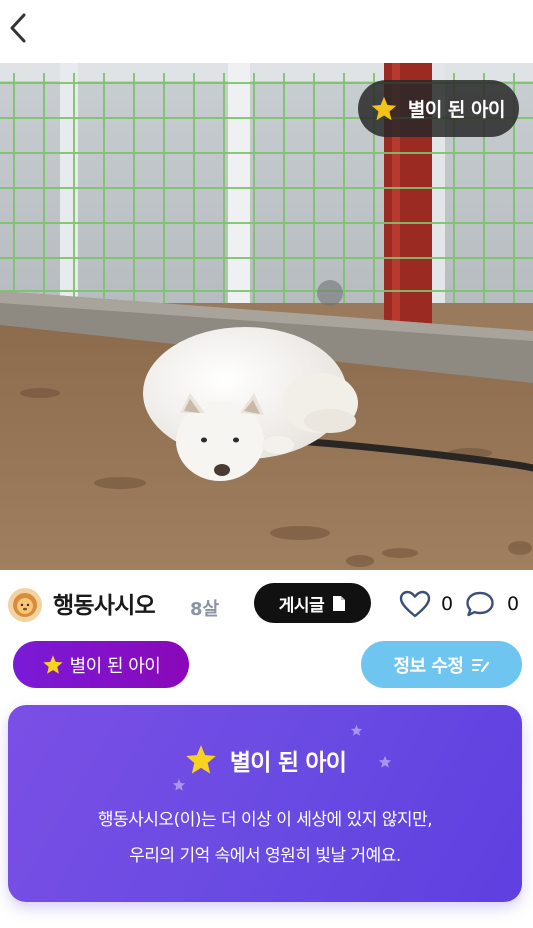 The width and height of the screenshot is (533, 928). I want to click on memorial-card-title: 별이 된 아이, so click(265, 760).